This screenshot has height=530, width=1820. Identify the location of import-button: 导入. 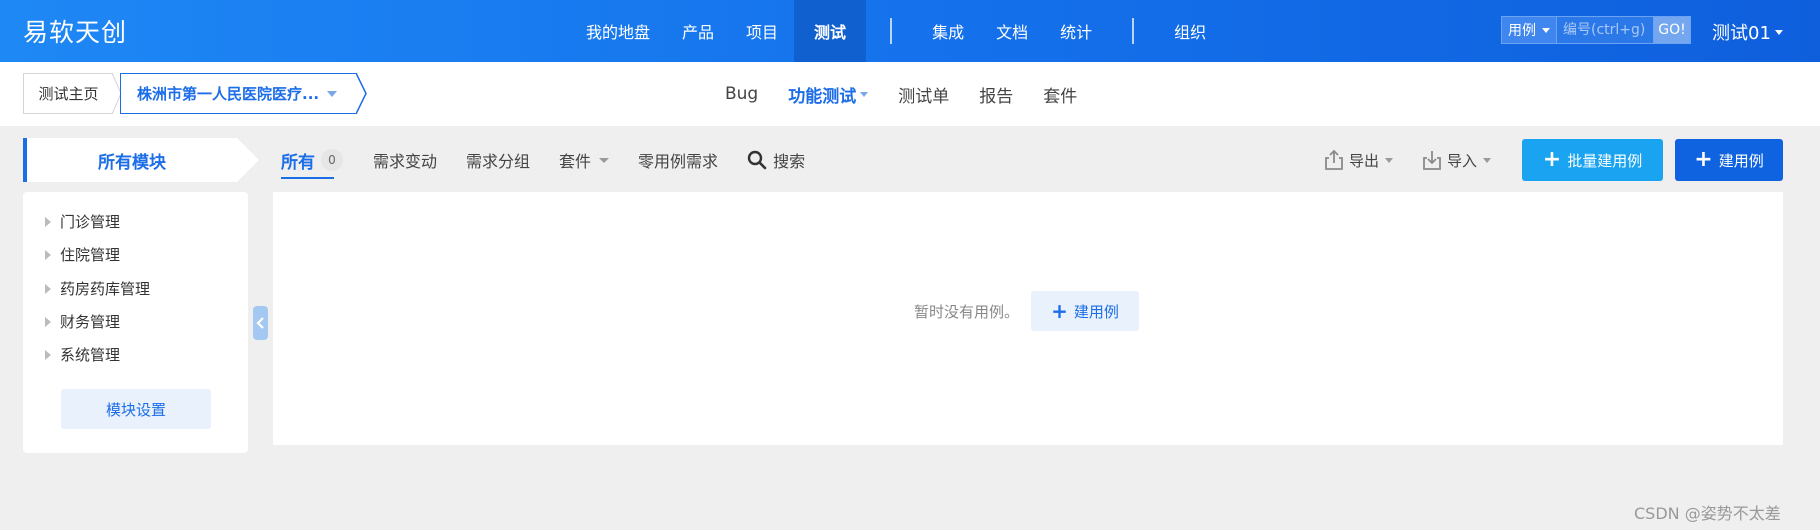
(1456, 160).